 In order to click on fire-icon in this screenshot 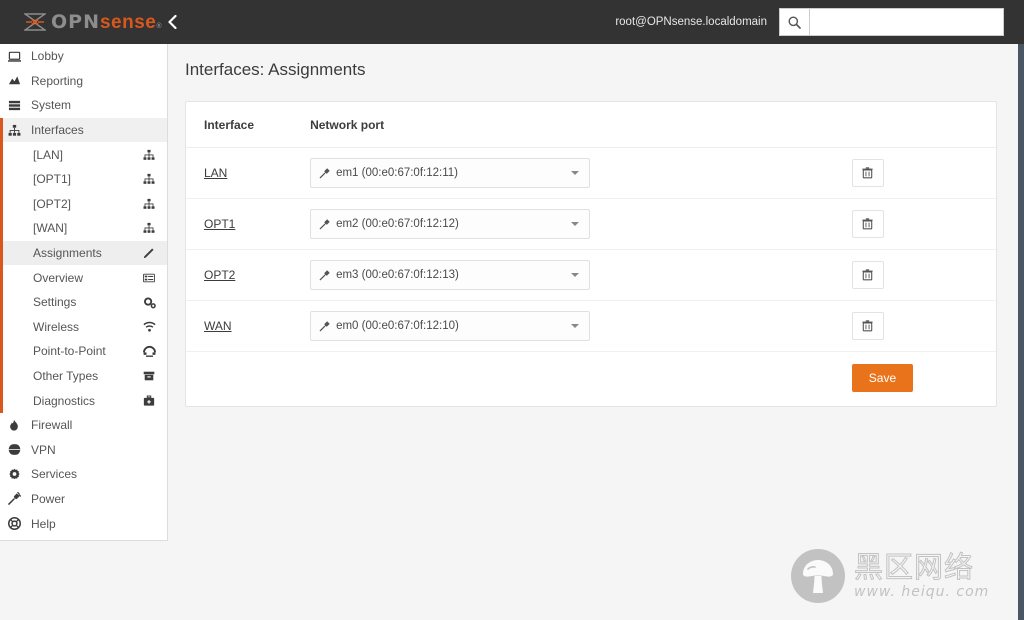, I will do `click(17, 425)`.